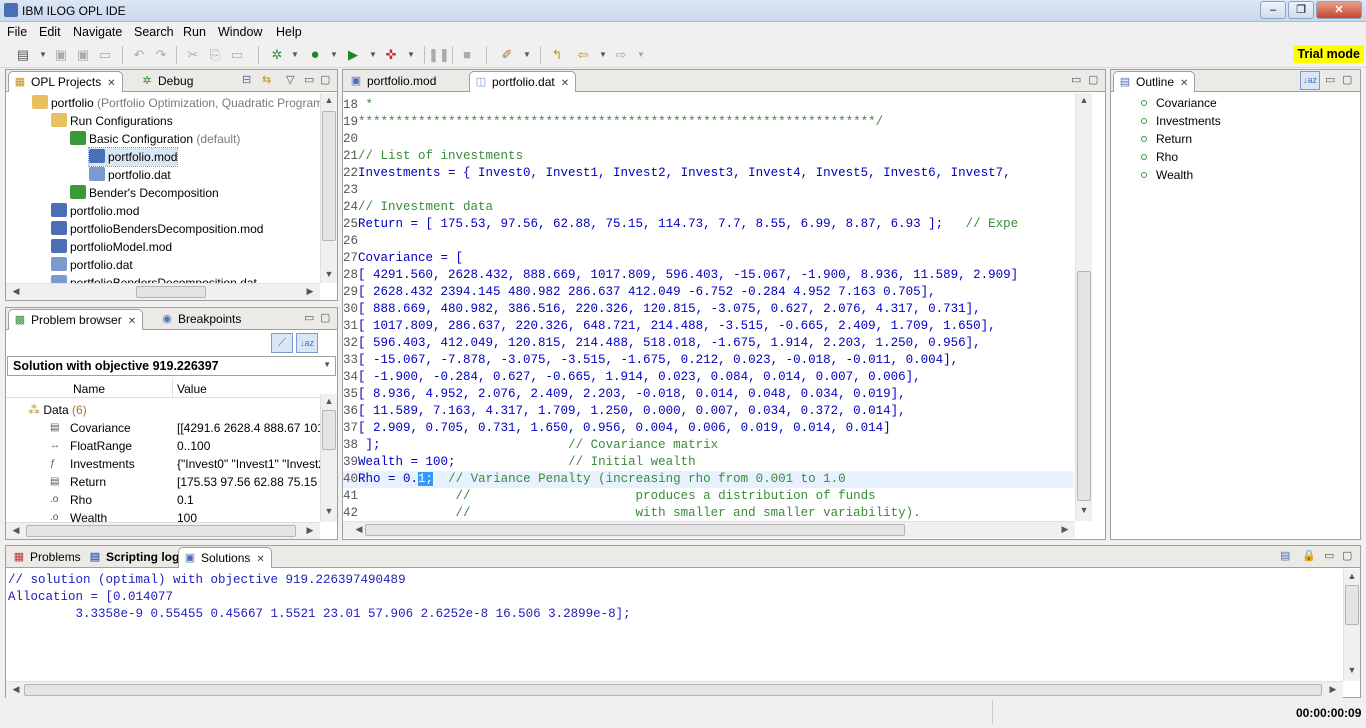 This screenshot has width=1366, height=728. I want to click on tab-debug: ✲ Debug, so click(167, 81).